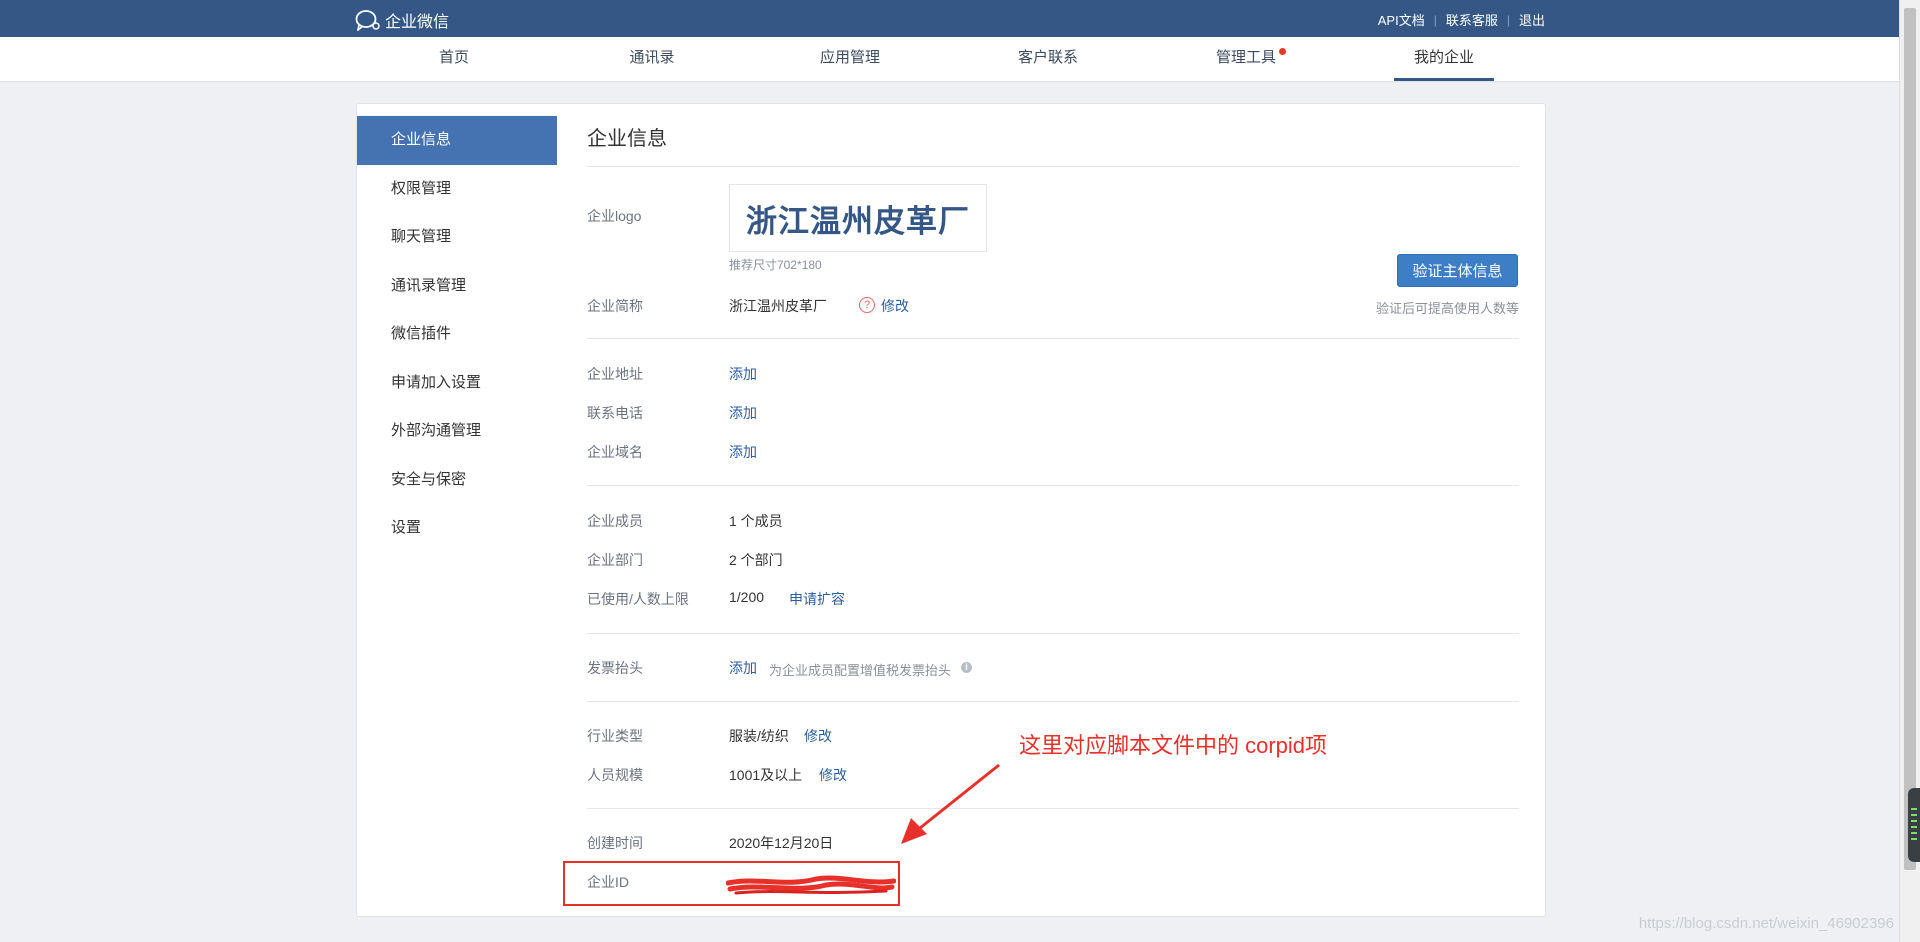  I want to click on sidebar-item-settings: 设置, so click(457, 528).